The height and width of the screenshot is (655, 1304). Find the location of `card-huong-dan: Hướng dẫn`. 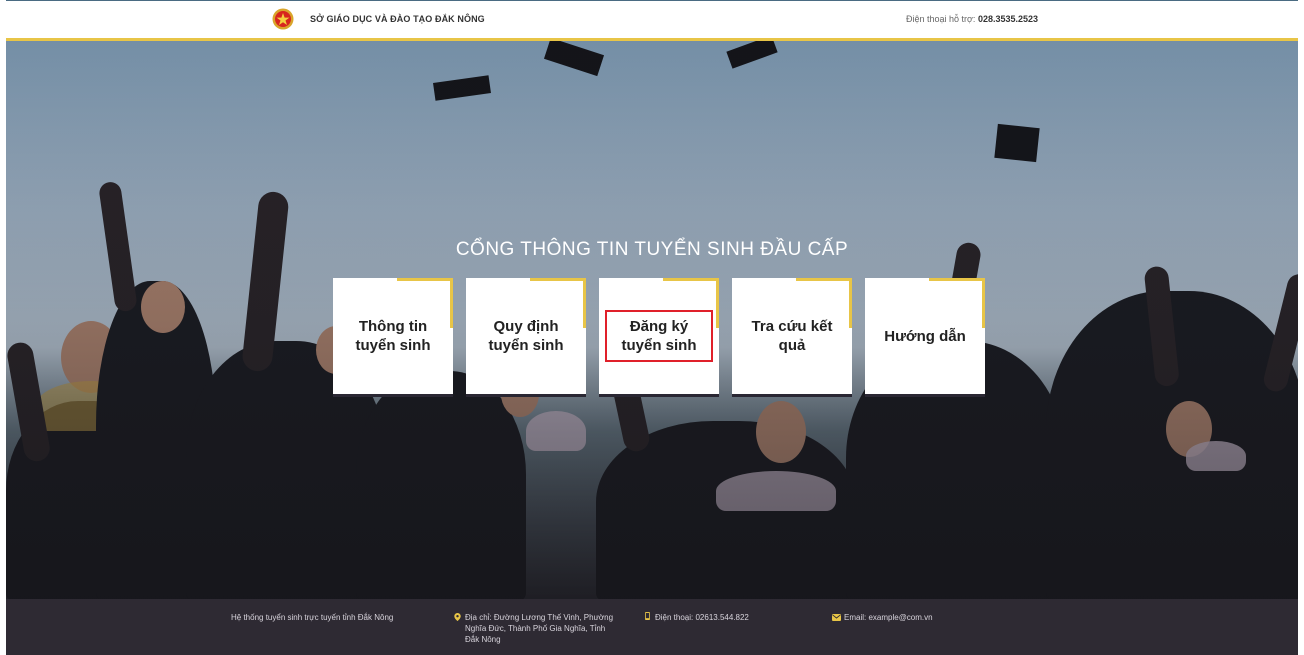

card-huong-dan: Hướng dẫn is located at coordinates (925, 337).